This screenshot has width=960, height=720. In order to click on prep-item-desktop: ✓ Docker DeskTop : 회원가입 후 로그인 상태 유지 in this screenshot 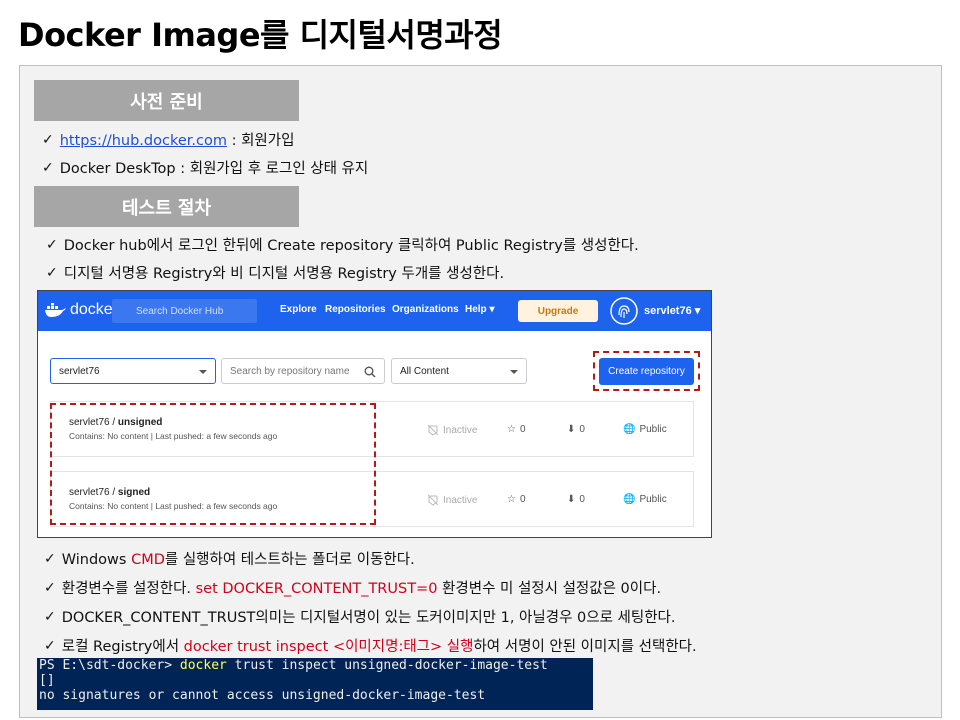, I will do `click(205, 167)`.